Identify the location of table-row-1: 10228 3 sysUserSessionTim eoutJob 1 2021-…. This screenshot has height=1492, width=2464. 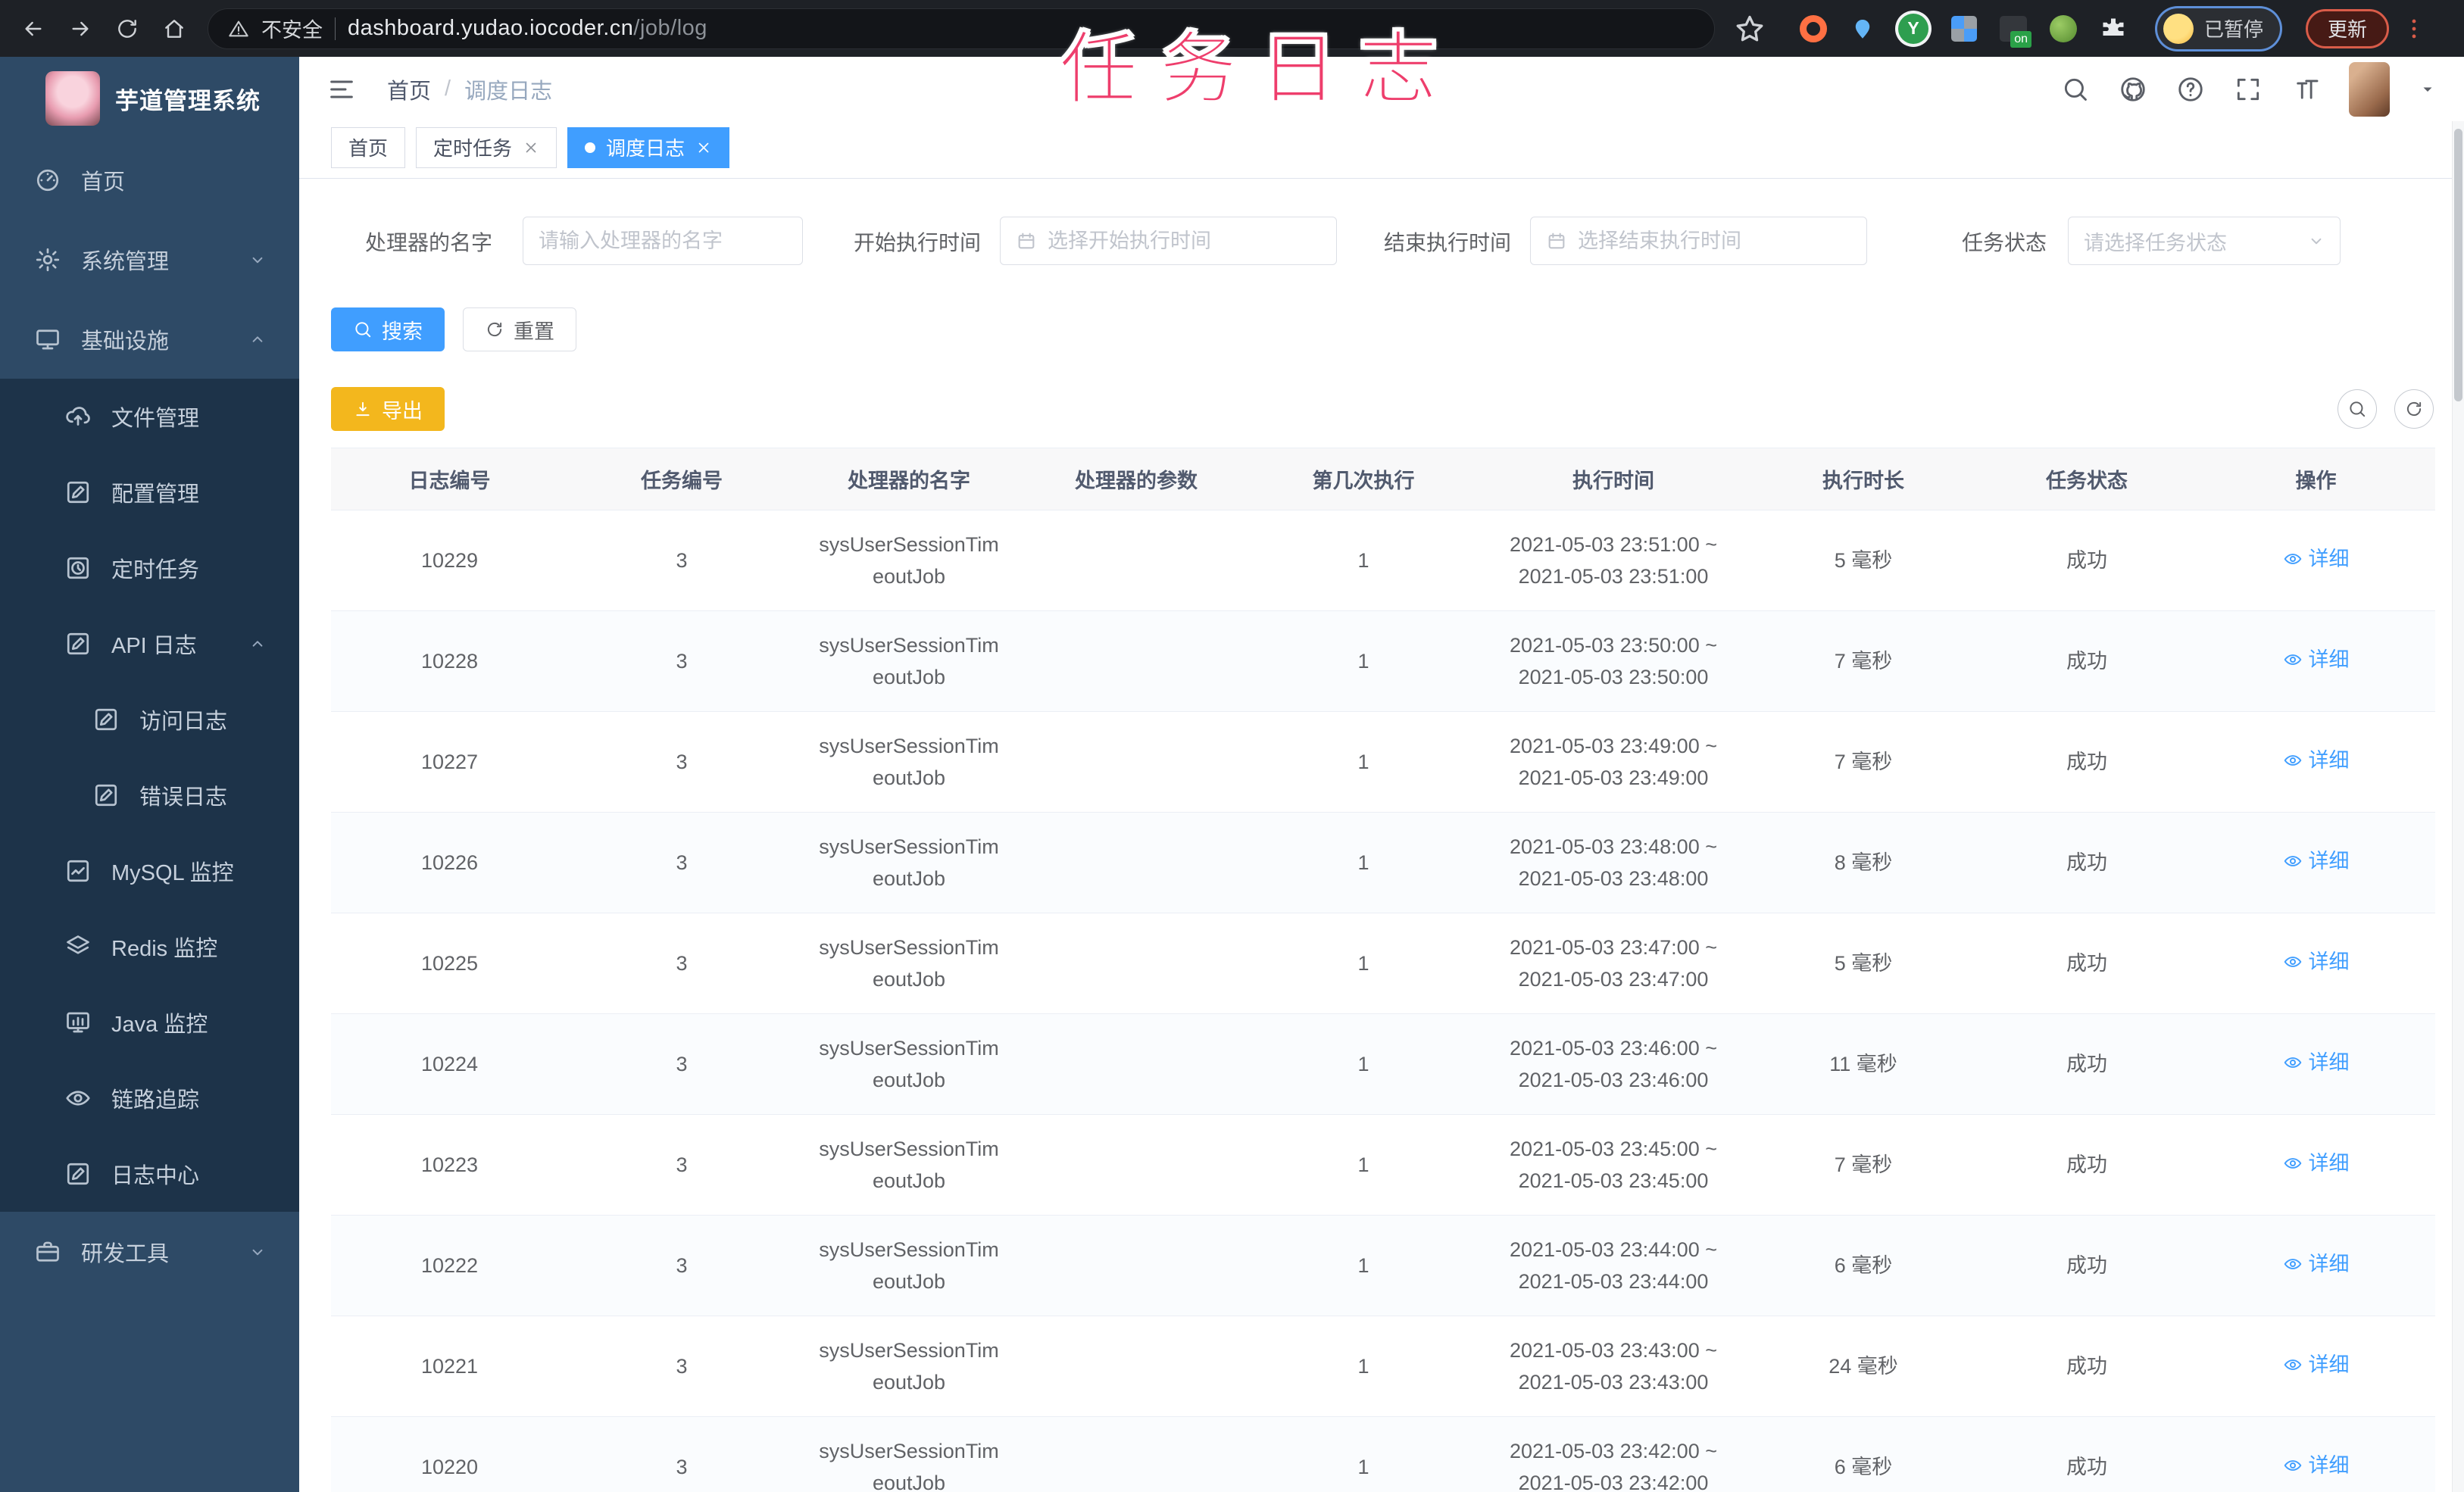
(1383, 661).